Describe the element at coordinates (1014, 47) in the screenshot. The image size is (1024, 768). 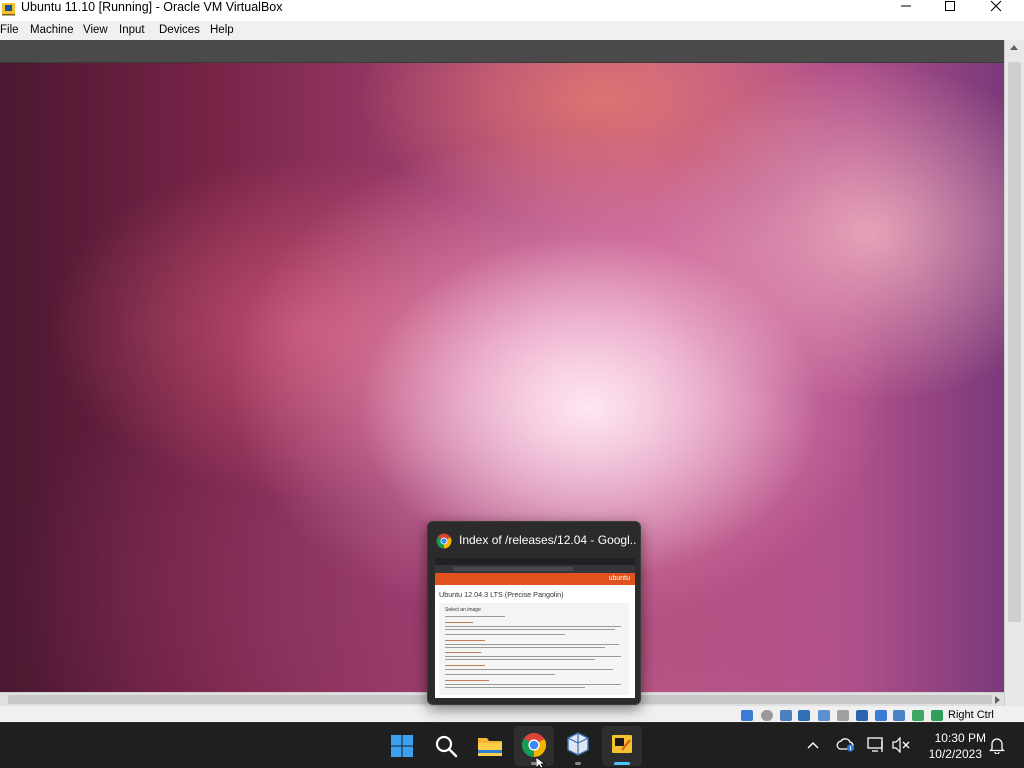
I see `scroll-up-arrow` at that location.